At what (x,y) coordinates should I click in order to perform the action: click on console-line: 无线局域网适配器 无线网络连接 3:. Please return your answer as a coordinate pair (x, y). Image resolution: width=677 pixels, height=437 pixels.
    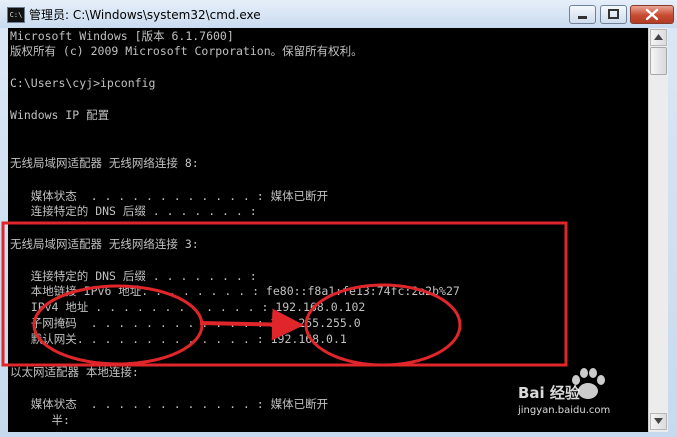
    Looking at the image, I should click on (104, 244).